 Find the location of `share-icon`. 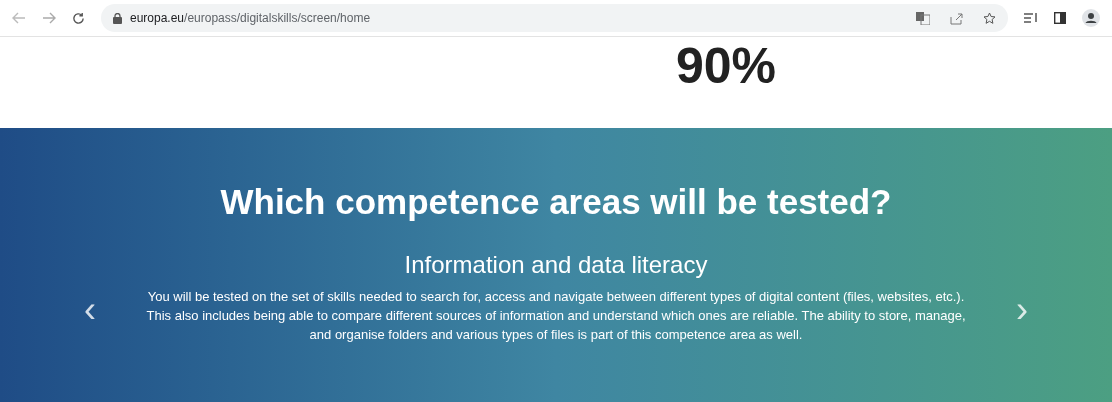

share-icon is located at coordinates (956, 18).